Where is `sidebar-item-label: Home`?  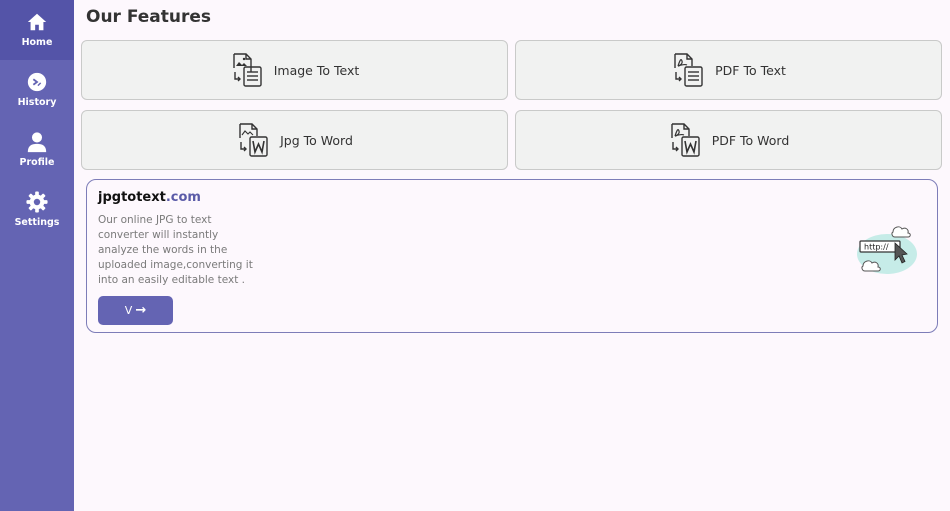 sidebar-item-label: Home is located at coordinates (37, 42).